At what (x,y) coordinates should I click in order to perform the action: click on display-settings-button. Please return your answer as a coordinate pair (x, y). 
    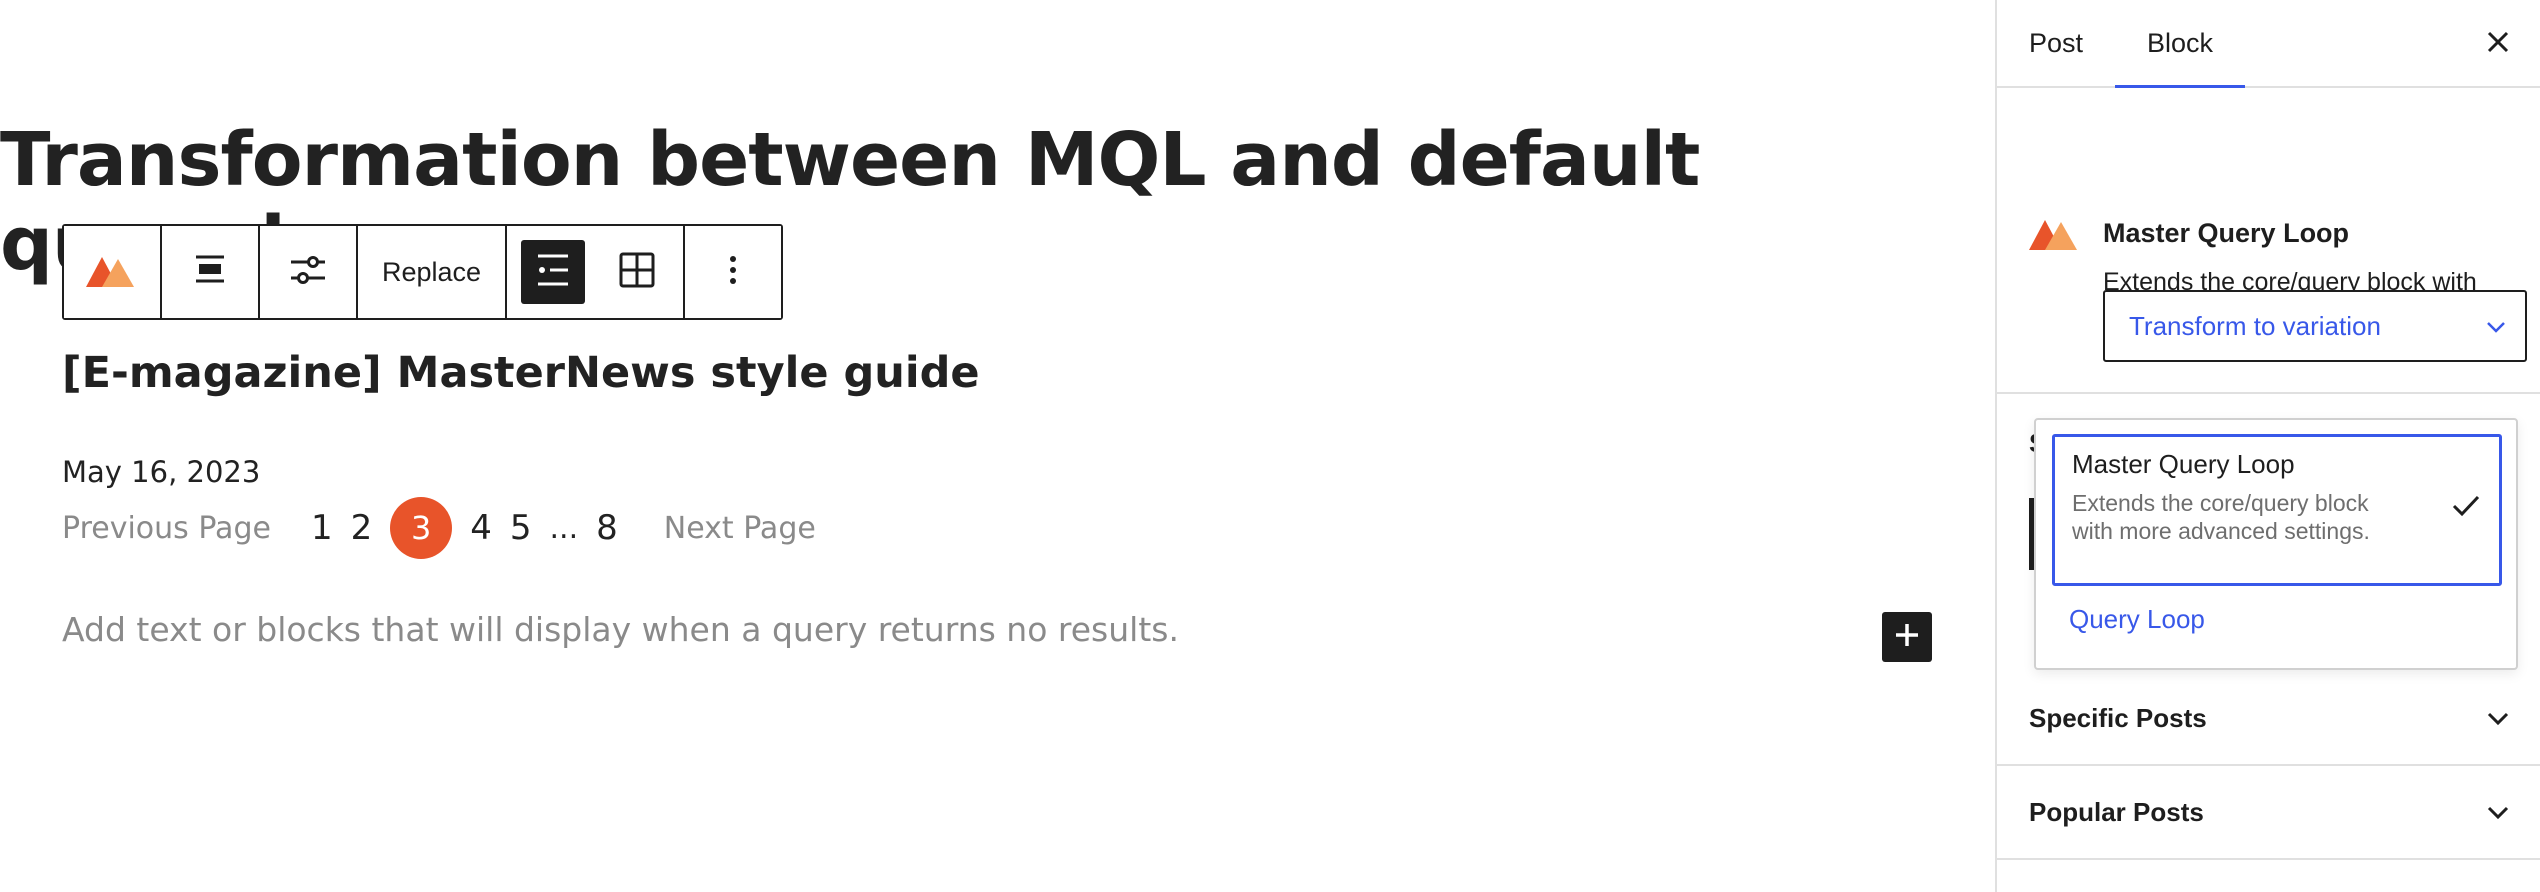
    Looking at the image, I should click on (309, 272).